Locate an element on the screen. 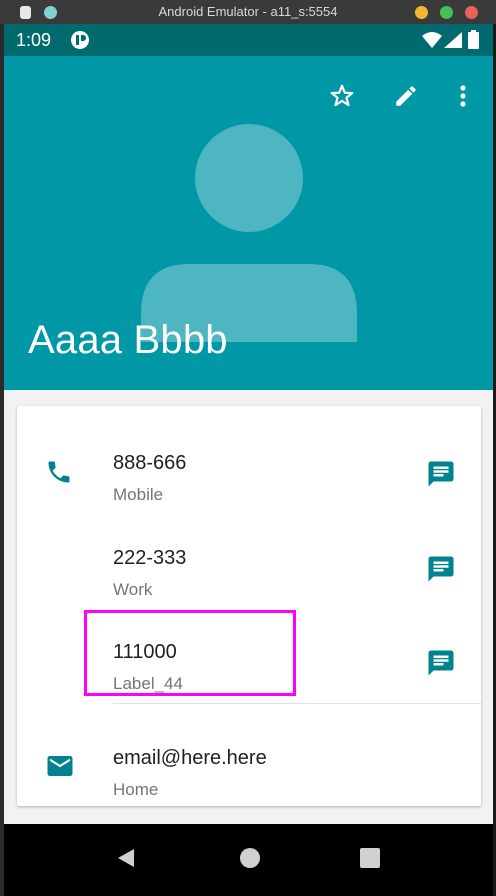 This screenshot has height=896, width=496. battery-icon is located at coordinates (473, 42).